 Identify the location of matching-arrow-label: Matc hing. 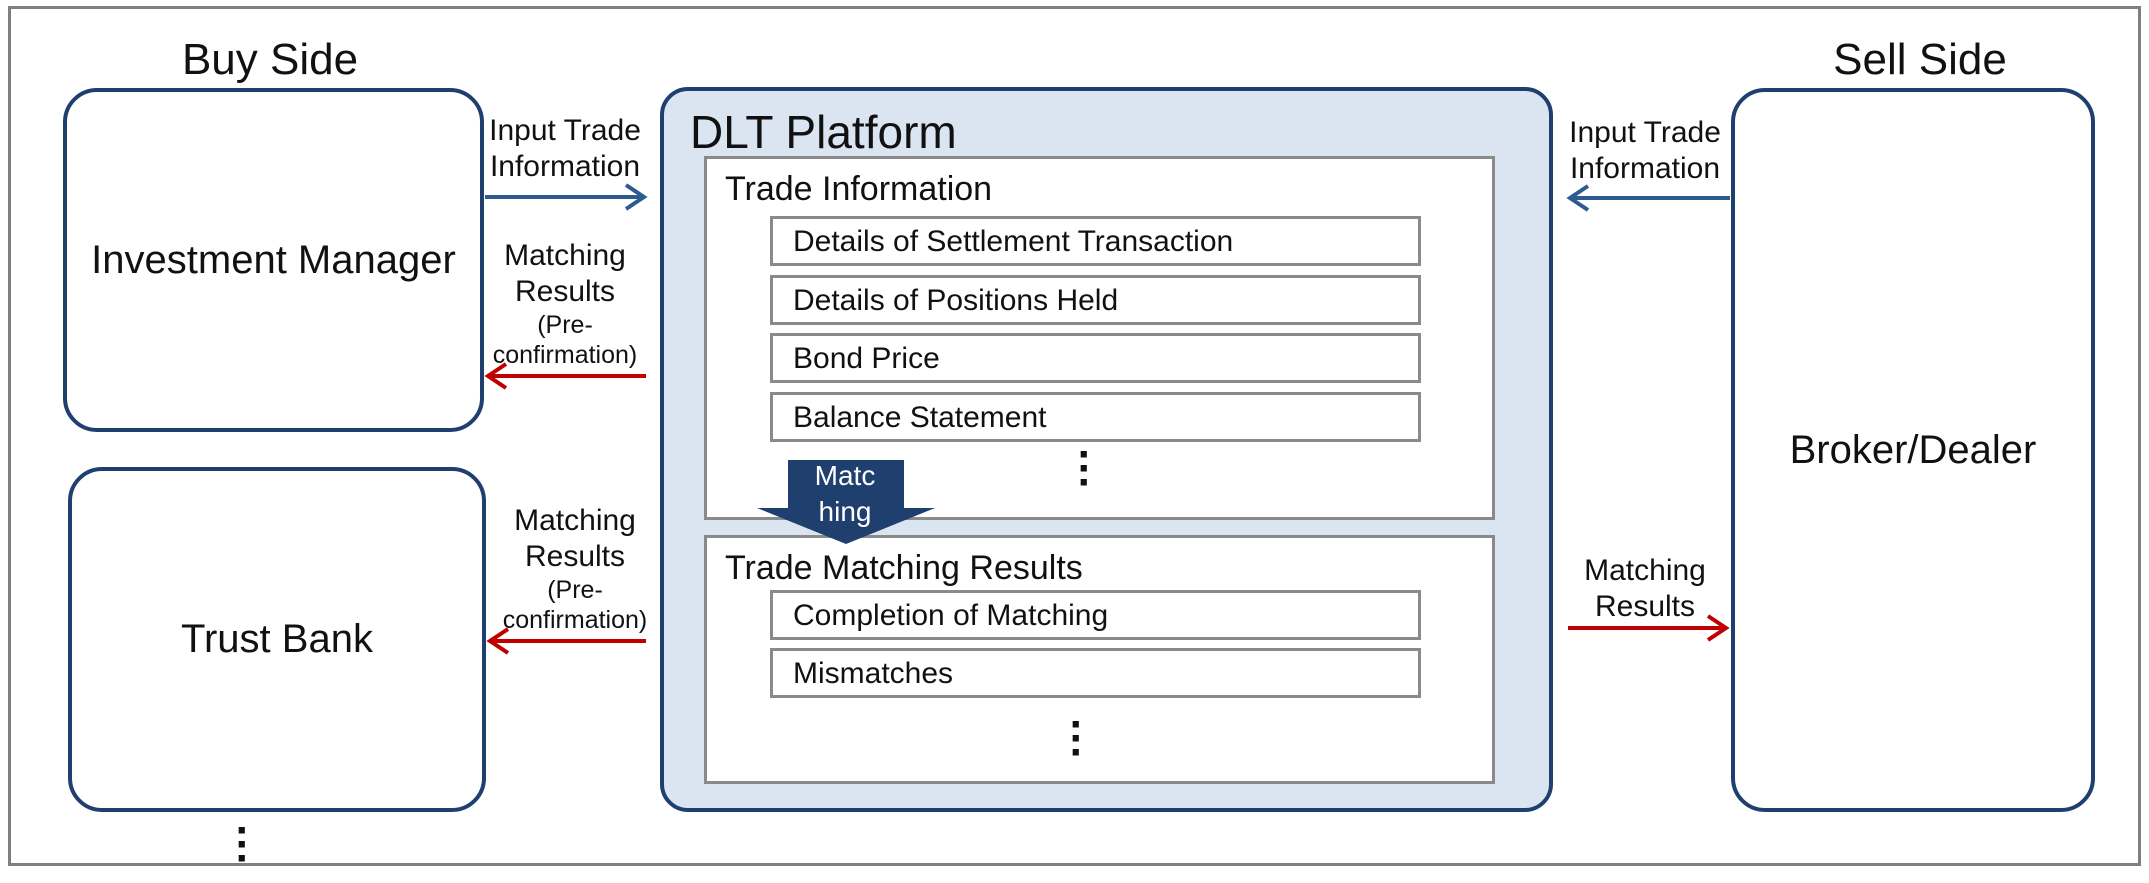
(845, 493).